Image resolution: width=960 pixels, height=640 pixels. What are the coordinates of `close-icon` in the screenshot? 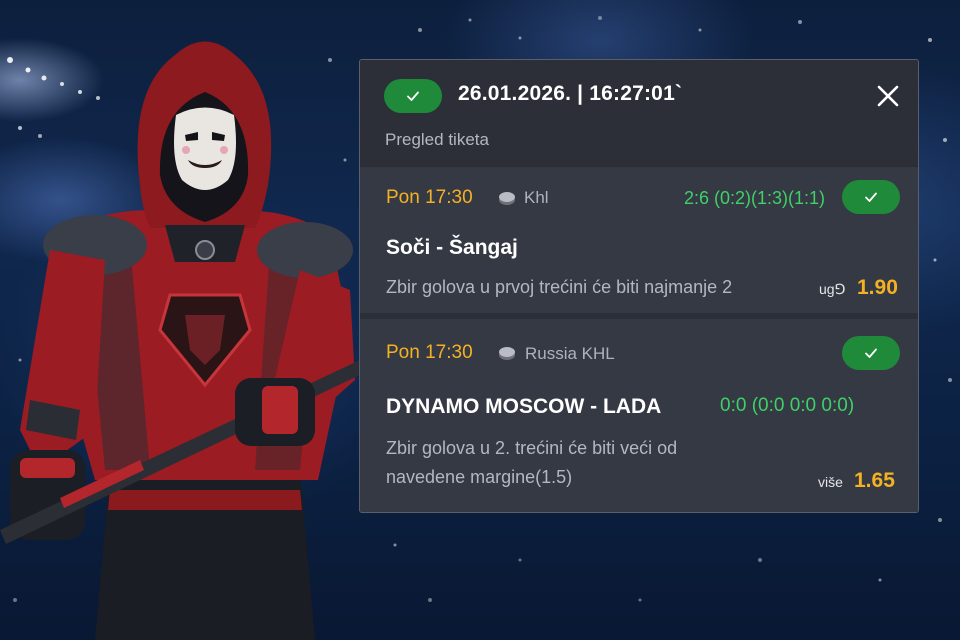 It's located at (888, 96).